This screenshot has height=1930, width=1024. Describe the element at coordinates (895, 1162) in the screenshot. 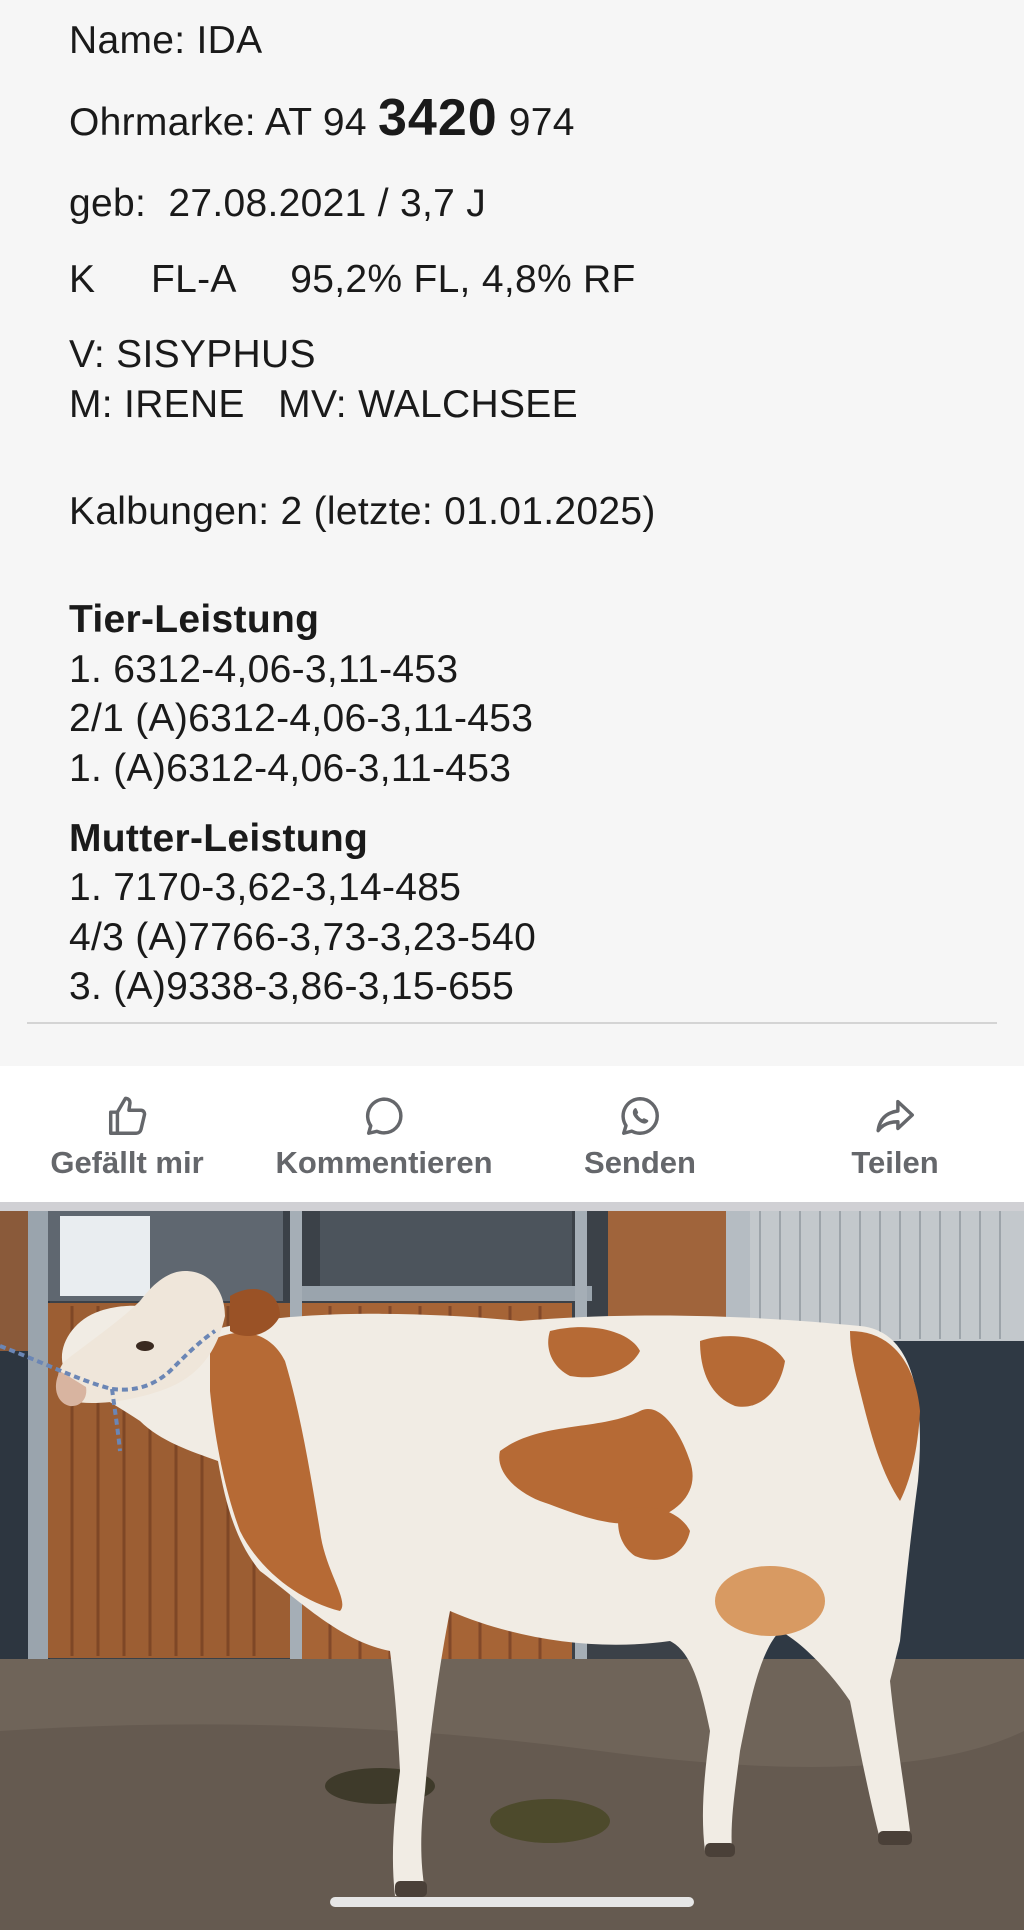

I see `share-label: Teilen` at that location.